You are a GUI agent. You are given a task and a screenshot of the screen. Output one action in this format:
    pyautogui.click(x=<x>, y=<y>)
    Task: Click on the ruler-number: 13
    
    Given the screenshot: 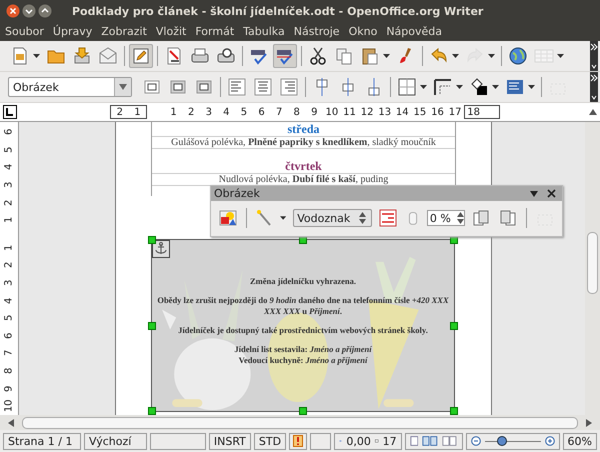 What is the action you would take?
    pyautogui.click(x=384, y=112)
    